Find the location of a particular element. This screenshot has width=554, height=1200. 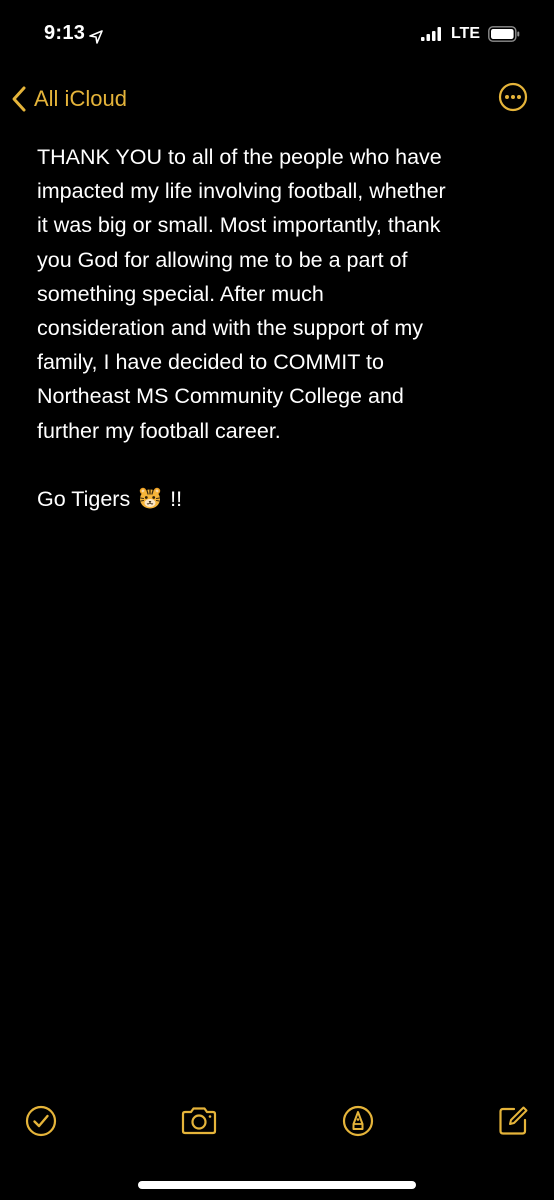

note-line: family, I have decided to COMMIT to is located at coordinates (210, 362).